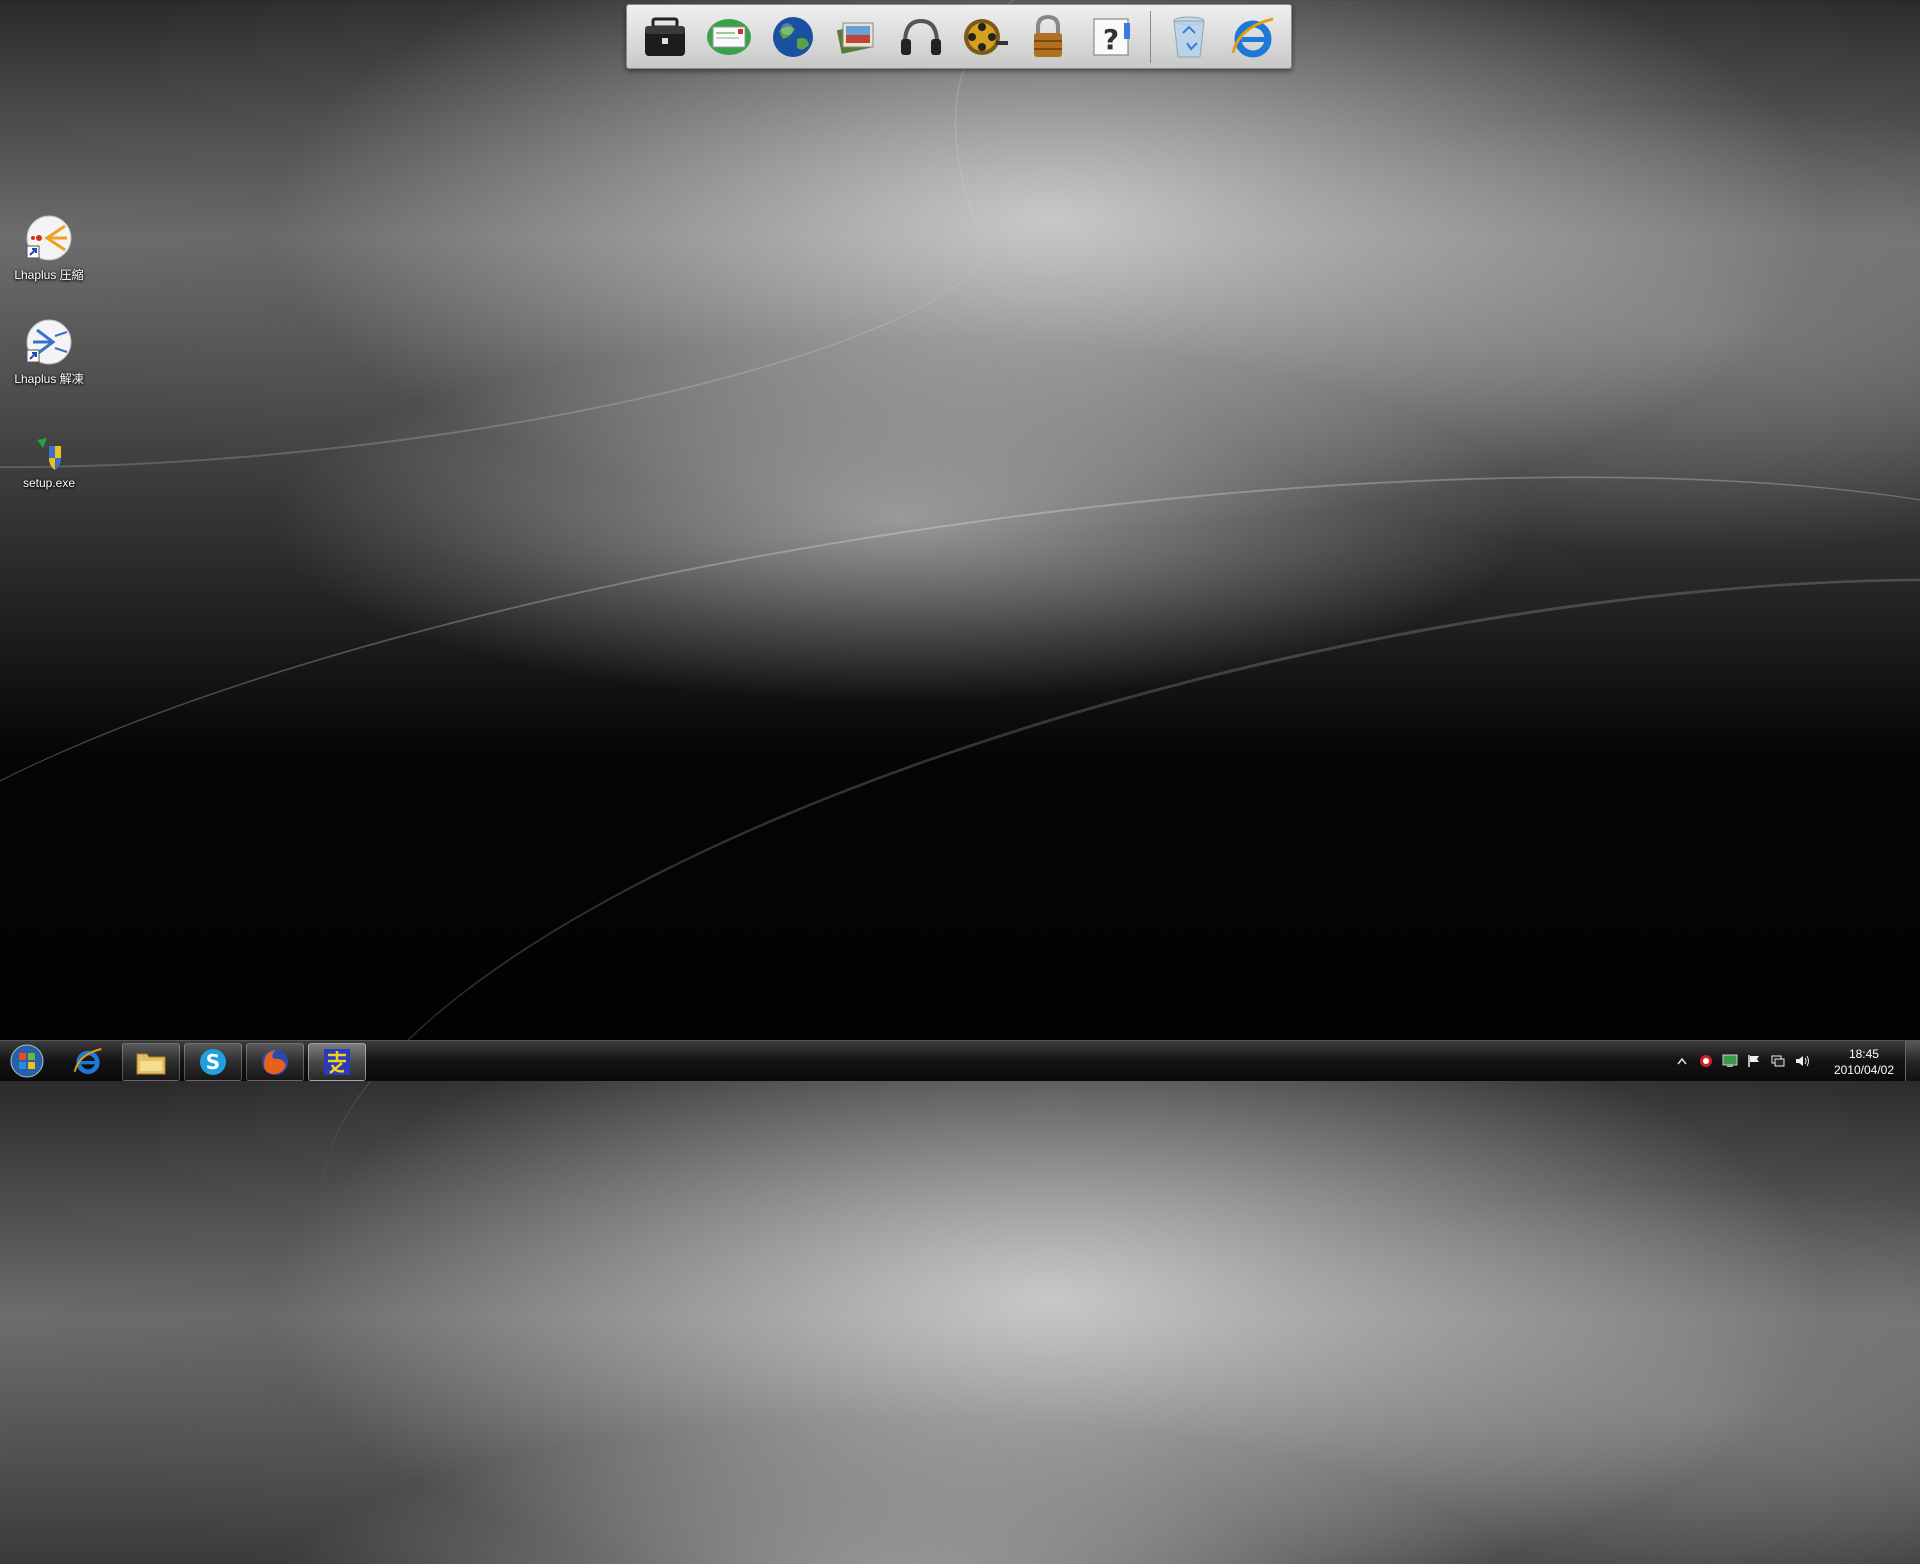  What do you see at coordinates (1682, 1061) in the screenshot?
I see `show-hidden-icons-arrow` at bounding box center [1682, 1061].